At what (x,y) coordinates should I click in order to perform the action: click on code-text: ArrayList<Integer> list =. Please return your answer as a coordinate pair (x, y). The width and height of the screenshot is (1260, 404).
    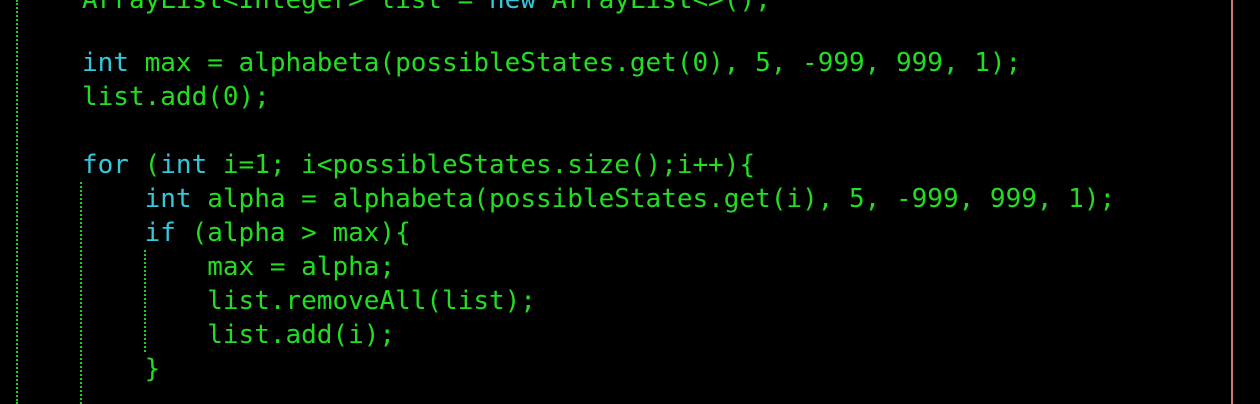
    Looking at the image, I should click on (285, 7).